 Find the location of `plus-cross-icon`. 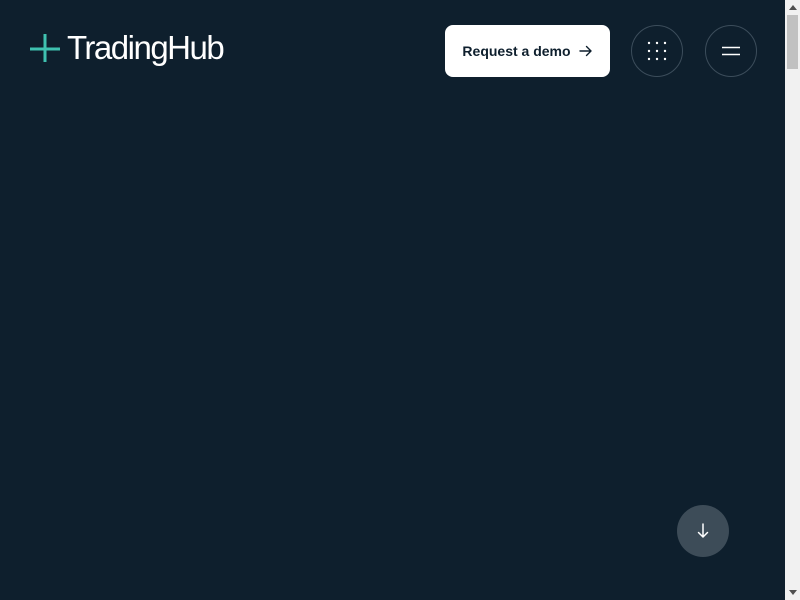

plus-cross-icon is located at coordinates (45, 48).